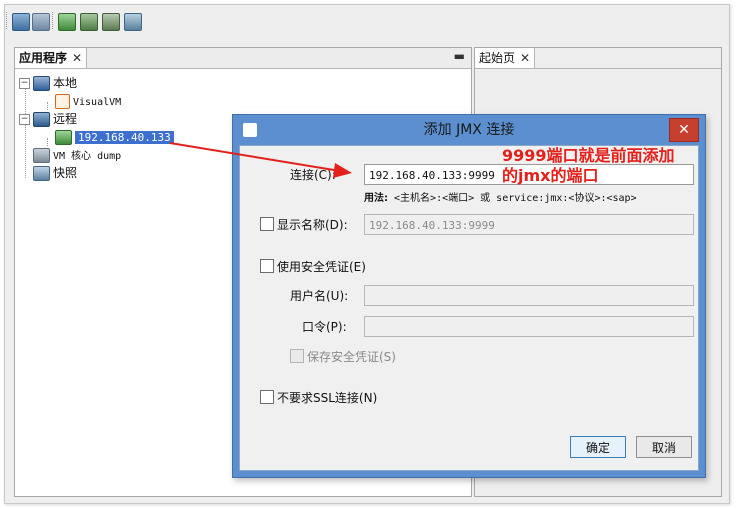 The image size is (736, 509). I want to click on tree-node-remote-host: 192.168.40.133, so click(114, 137).